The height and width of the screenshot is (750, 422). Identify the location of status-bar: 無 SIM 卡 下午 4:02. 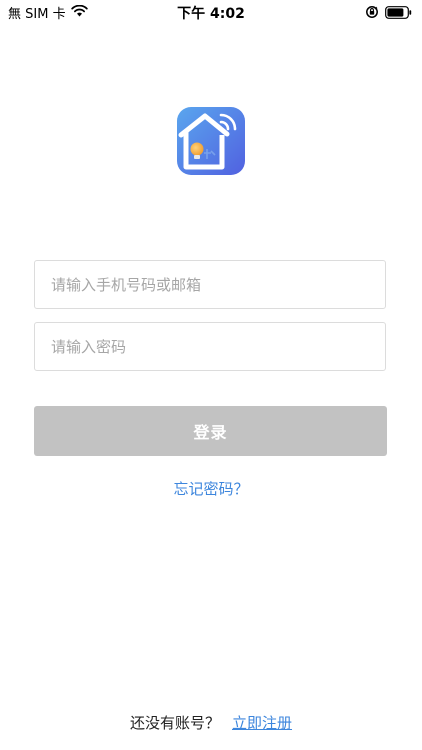
(211, 12).